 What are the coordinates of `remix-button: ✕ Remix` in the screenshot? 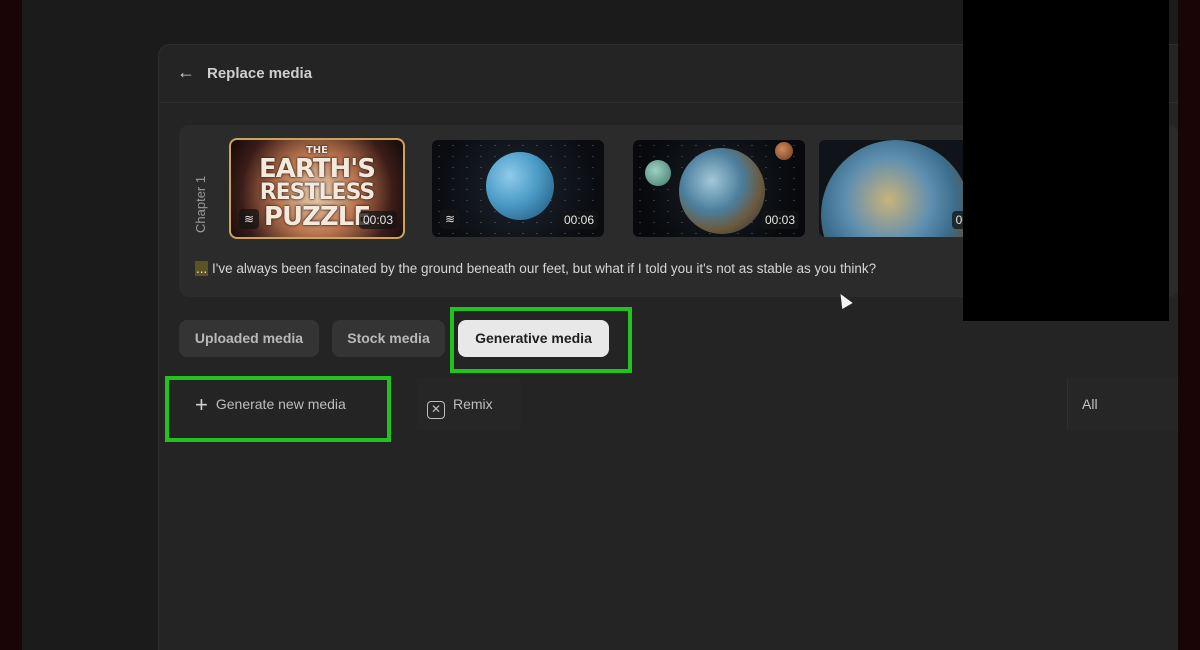 It's located at (469, 404).